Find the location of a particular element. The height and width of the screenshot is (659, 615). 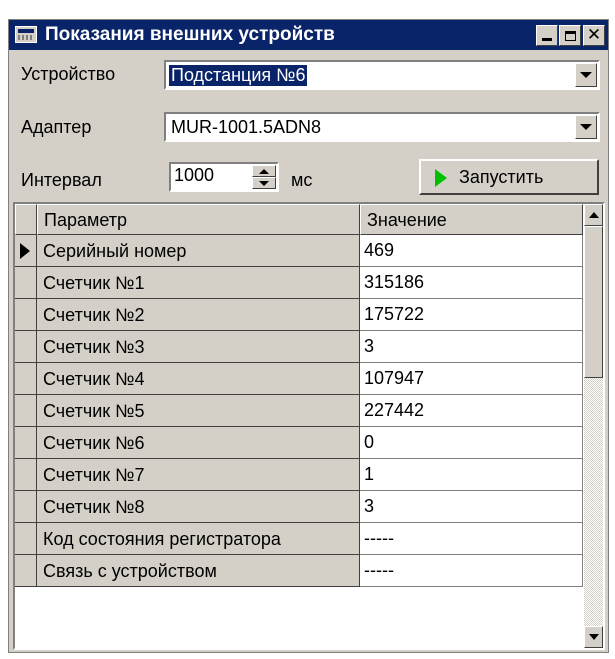

parameter-cell: Счетчик №4 is located at coordinates (198, 379).